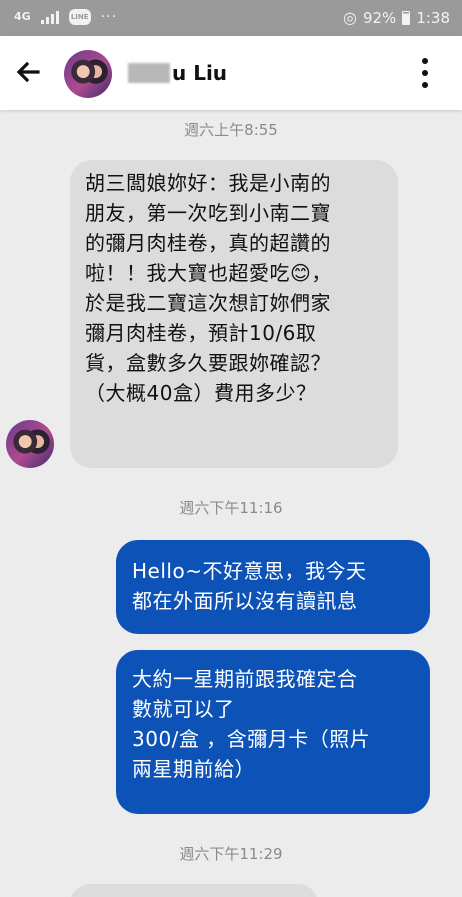 This screenshot has height=897, width=462. Describe the element at coordinates (273, 587) in the screenshot. I see `outgoing-message-bubble: Hello~不好意思，我今天 都在外面所以沒有讀訊息` at that location.